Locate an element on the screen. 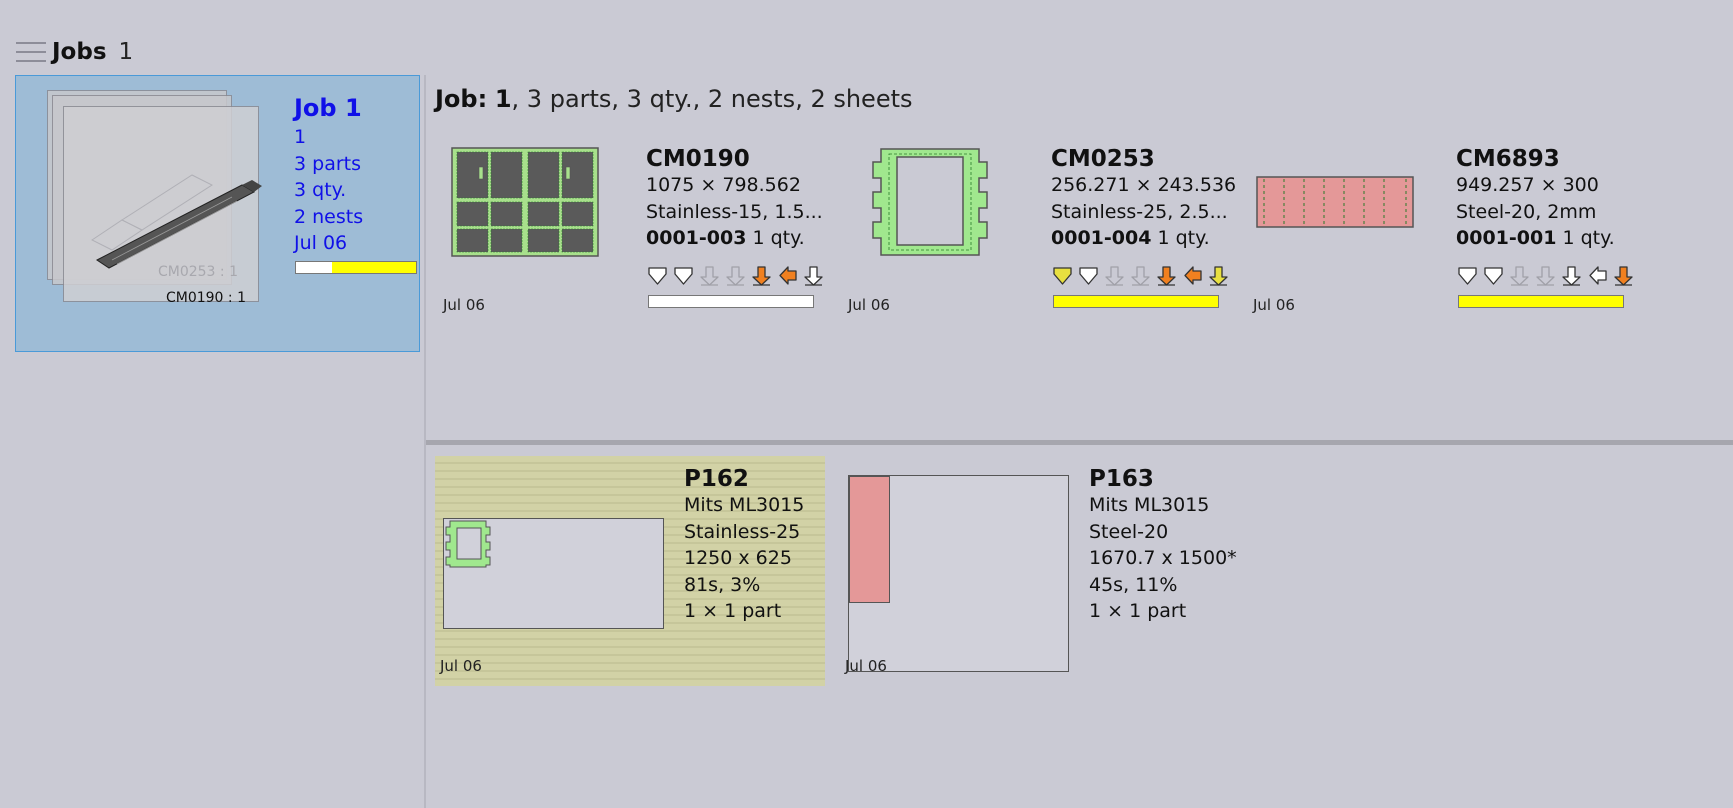 The image size is (1733, 808). part-thumbnail-cm6893 is located at coordinates (1335, 202).